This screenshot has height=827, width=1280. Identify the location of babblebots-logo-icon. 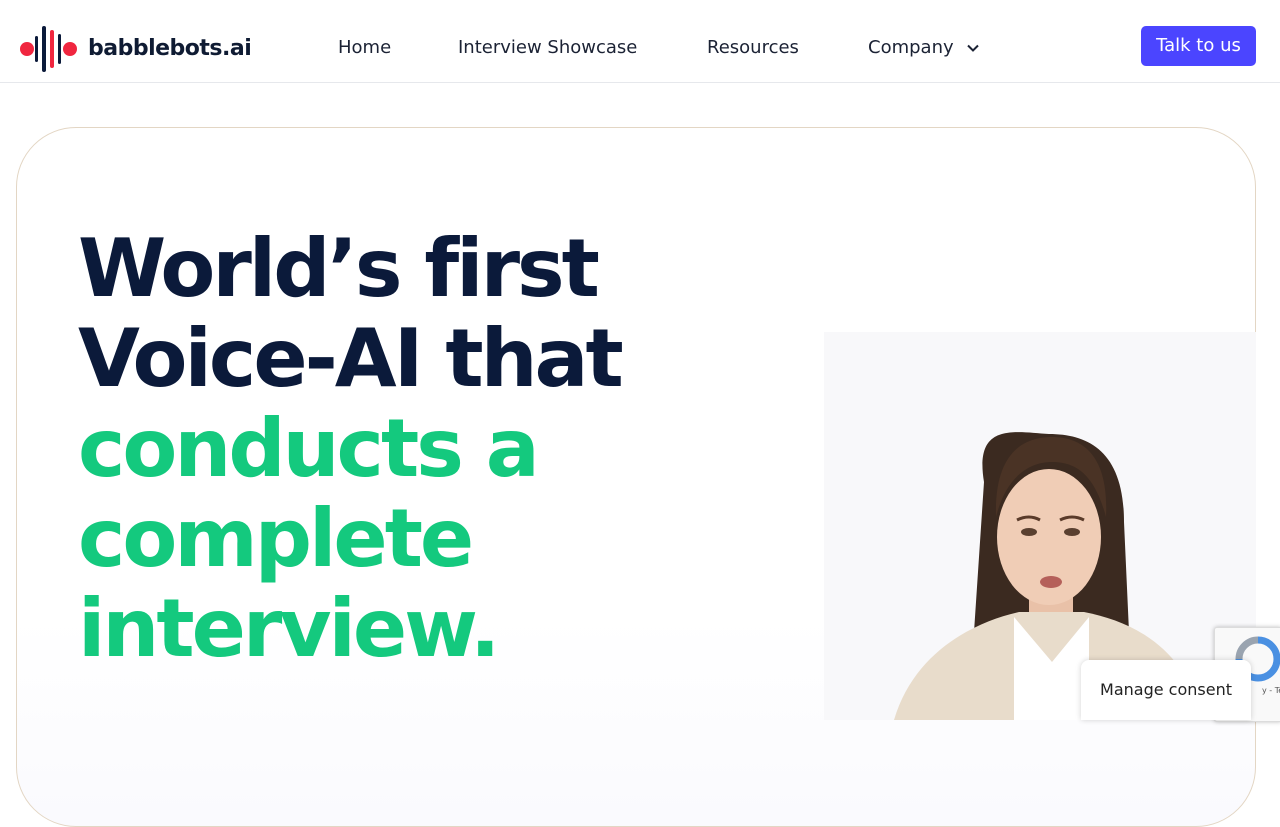
(48, 49).